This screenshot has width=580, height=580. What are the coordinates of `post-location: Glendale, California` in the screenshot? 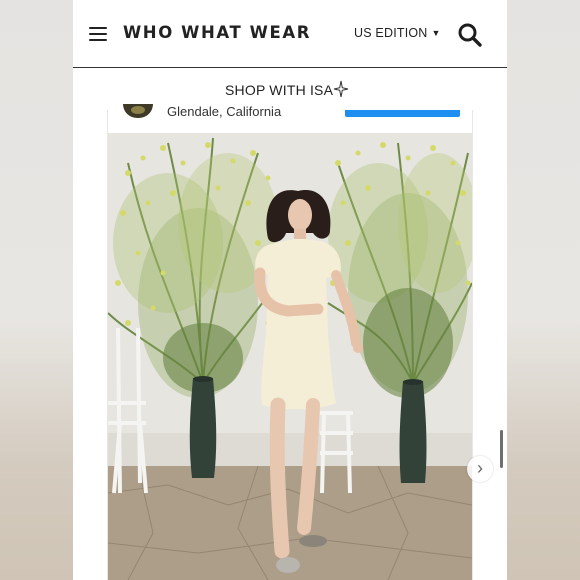 It's located at (224, 112).